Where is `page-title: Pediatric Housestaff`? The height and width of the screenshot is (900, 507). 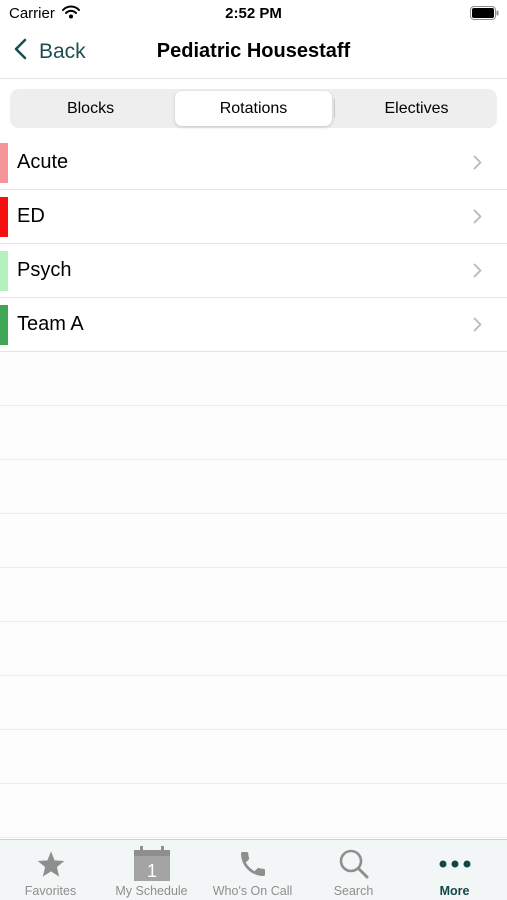
page-title: Pediatric Housestaff is located at coordinates (253, 51).